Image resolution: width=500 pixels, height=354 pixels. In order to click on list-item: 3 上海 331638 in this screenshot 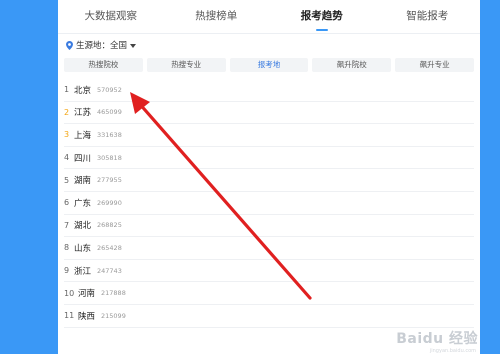, I will do `click(269, 135)`.